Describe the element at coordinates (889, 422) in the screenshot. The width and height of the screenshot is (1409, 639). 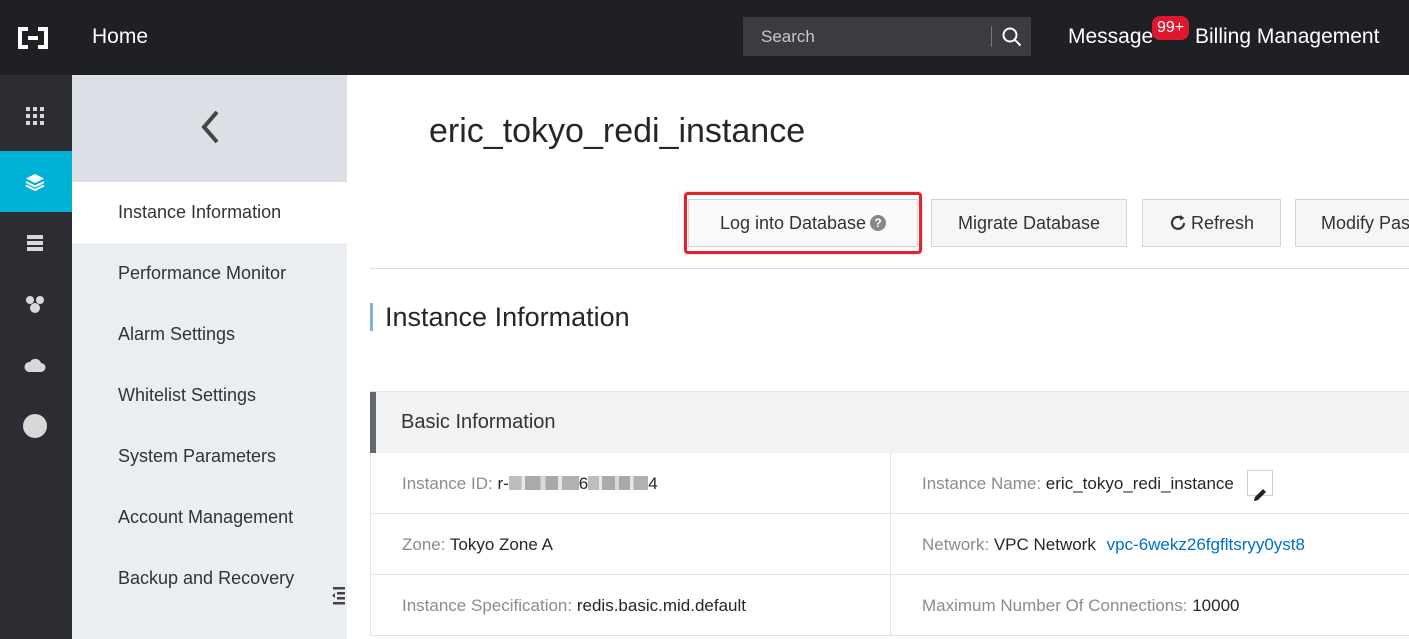
I see `basic-information-header: Basic Information` at that location.